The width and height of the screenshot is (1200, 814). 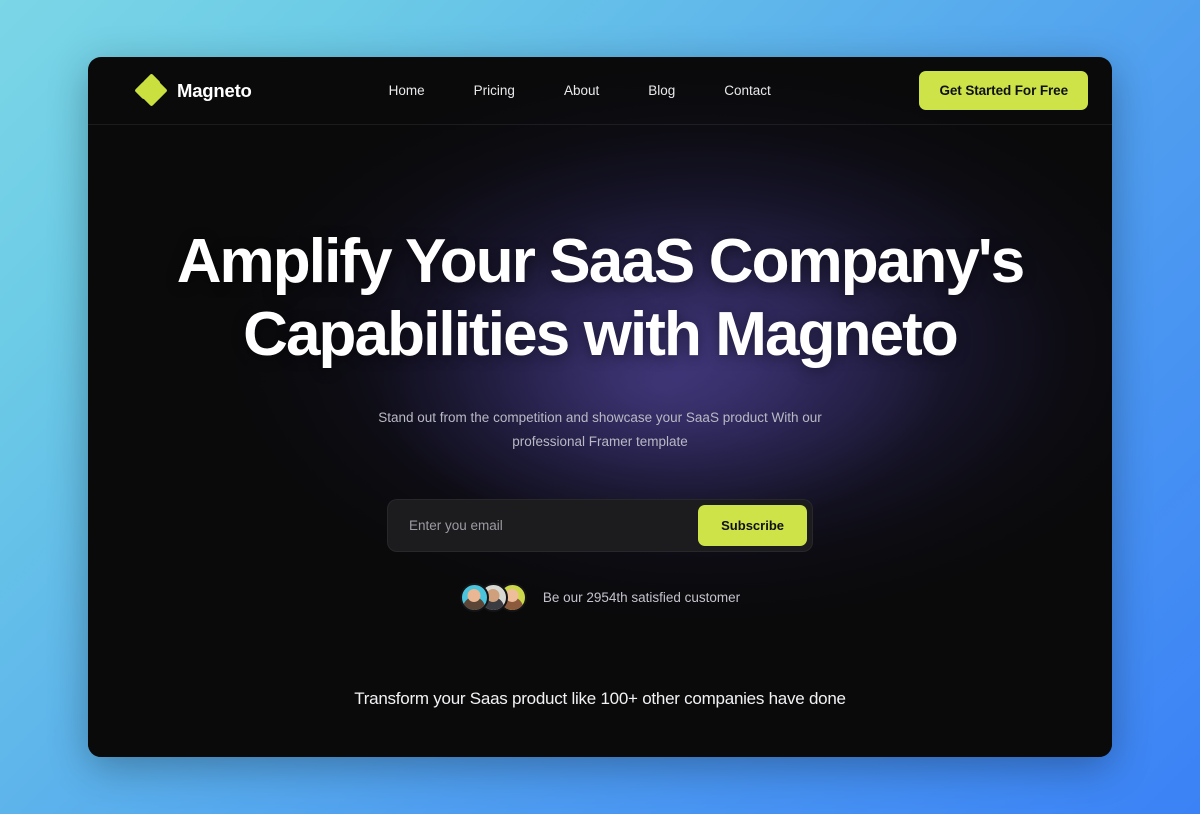 I want to click on email-input, so click(x=546, y=526).